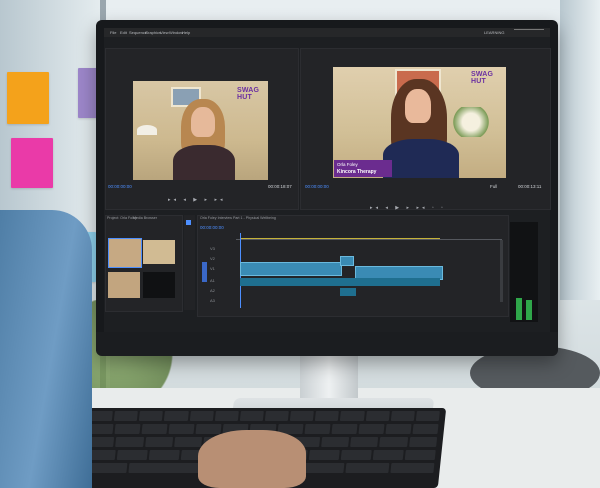  I want to click on menu-edit: Edit, so click(123, 32).